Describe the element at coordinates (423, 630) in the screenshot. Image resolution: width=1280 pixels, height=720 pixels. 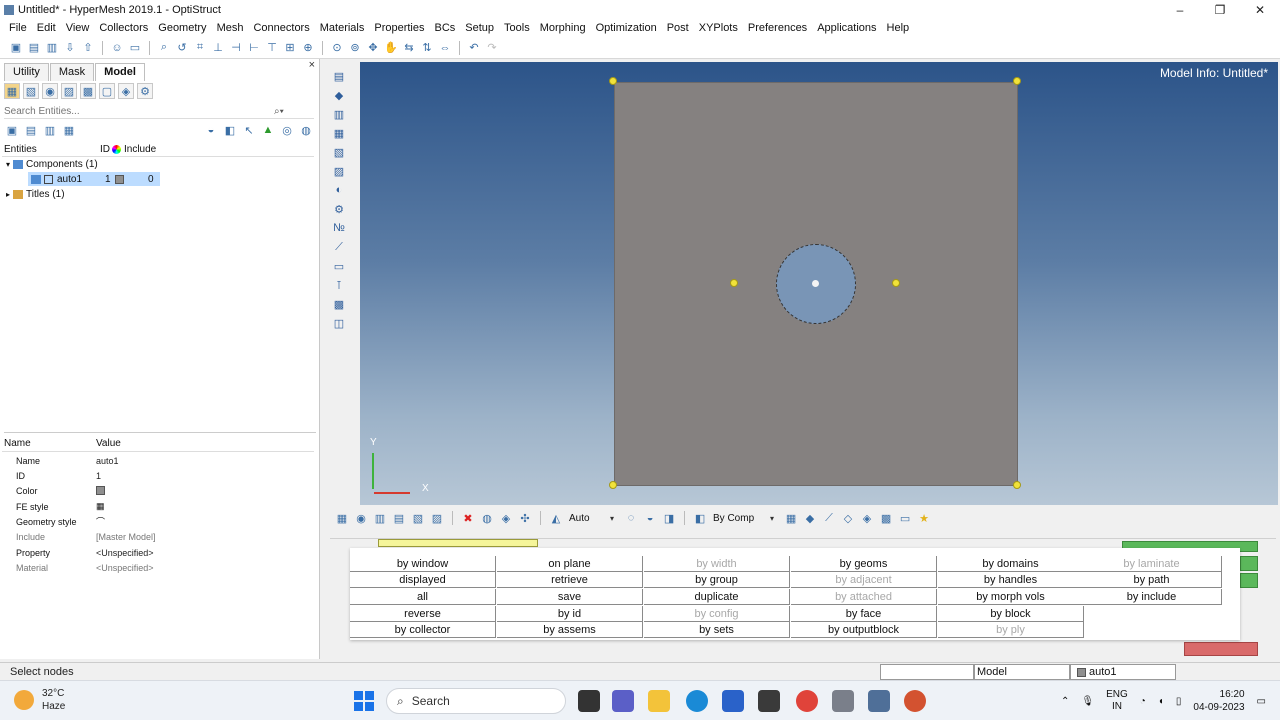
I see `sel-by-collector: by collector` at that location.